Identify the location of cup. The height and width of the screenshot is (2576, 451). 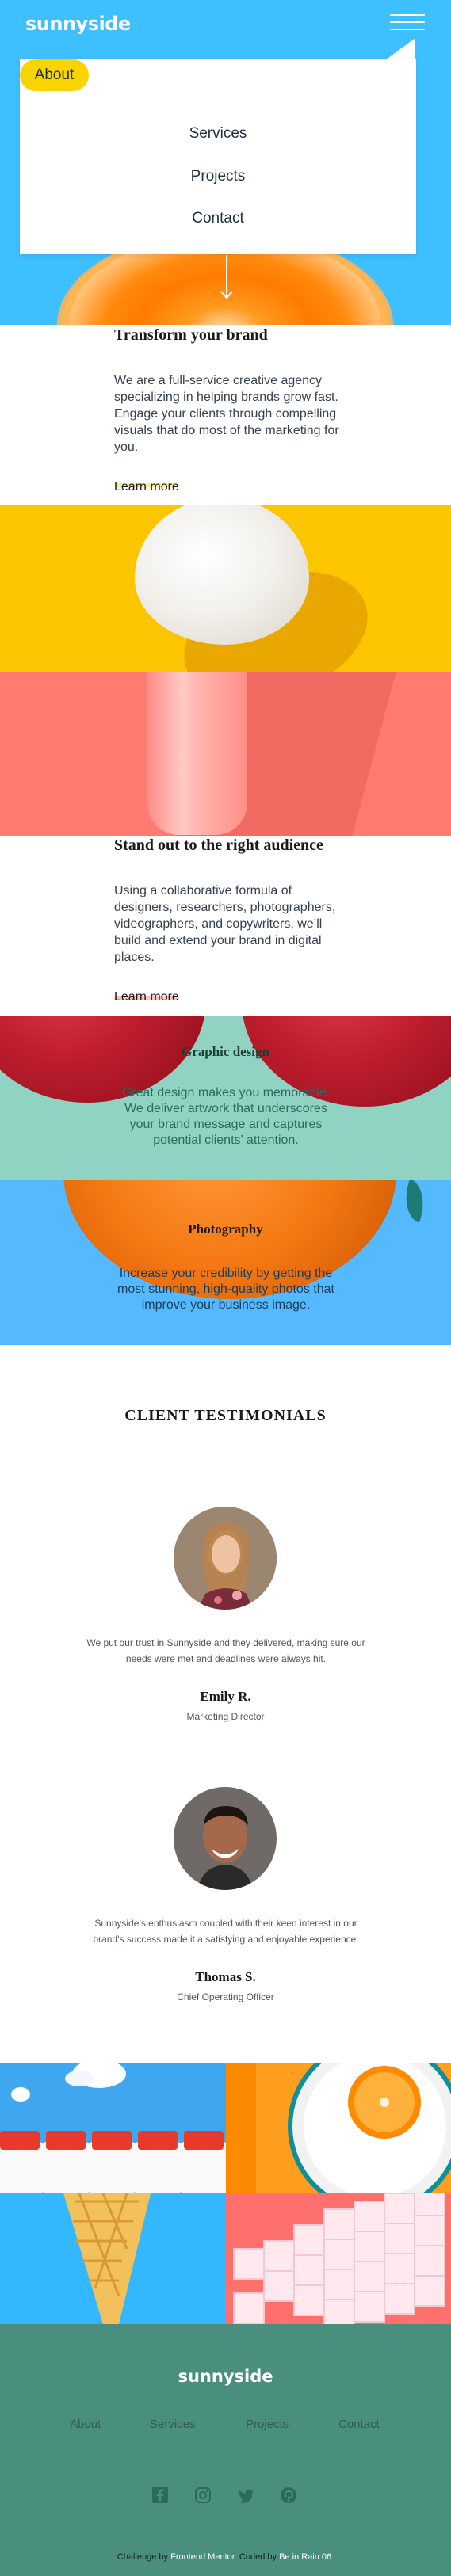
(197, 753).